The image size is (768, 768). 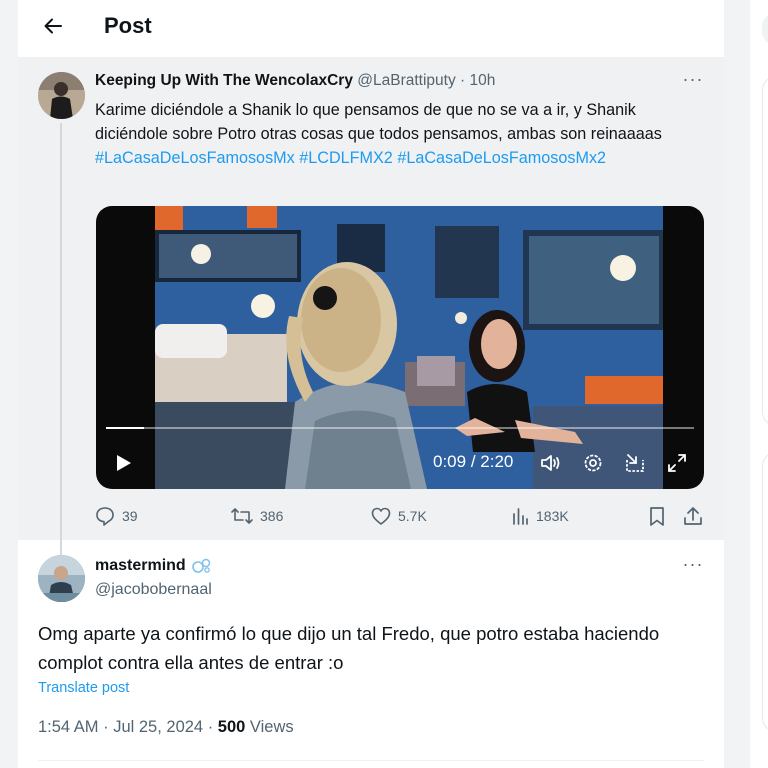 I want to click on post-time: 10h, so click(x=483, y=80).